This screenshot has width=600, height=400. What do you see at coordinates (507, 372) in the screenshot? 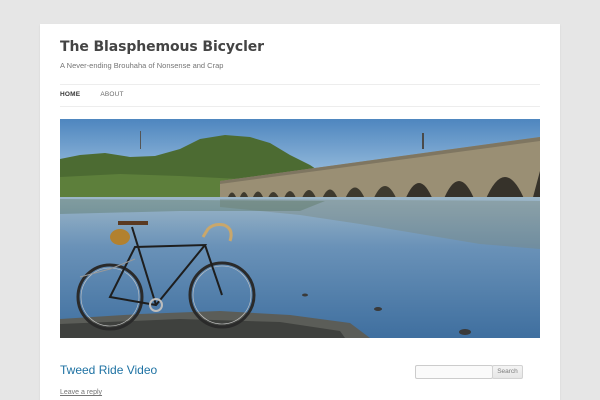
I see `search-button: Search` at bounding box center [507, 372].